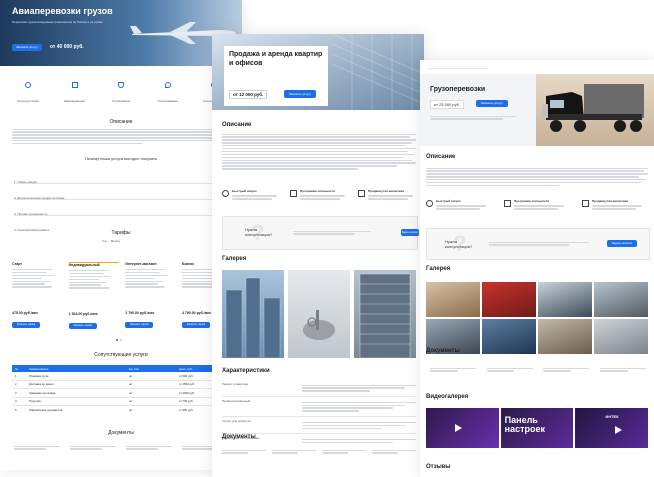 This screenshot has width=654, height=477. What do you see at coordinates (67, 47) in the screenshot?
I see `hero-price: от 40 000 руб.` at bounding box center [67, 47].